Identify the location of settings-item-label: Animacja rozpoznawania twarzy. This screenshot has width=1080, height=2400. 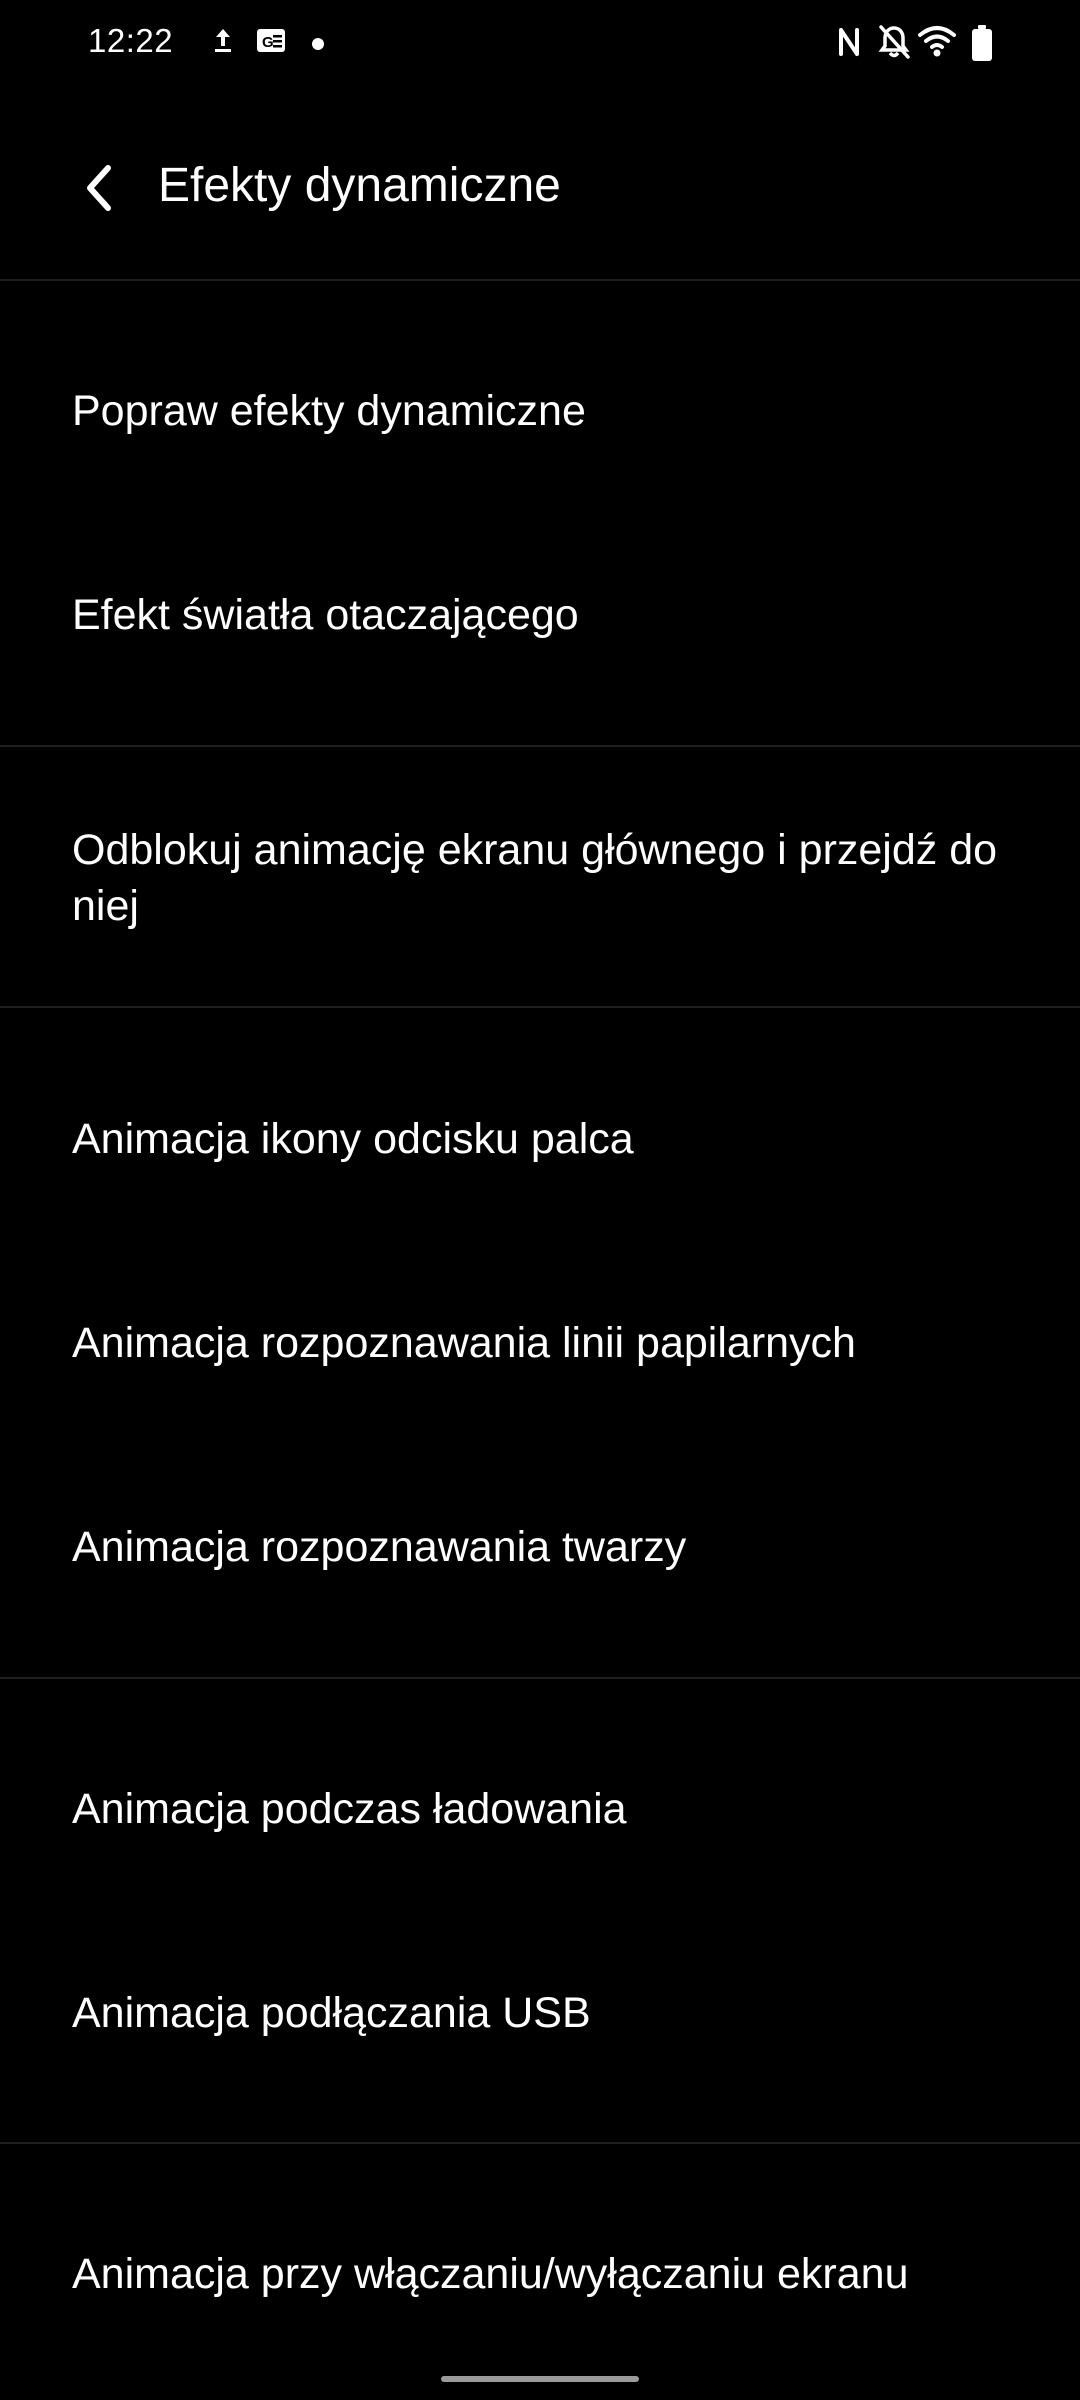
(379, 1547).